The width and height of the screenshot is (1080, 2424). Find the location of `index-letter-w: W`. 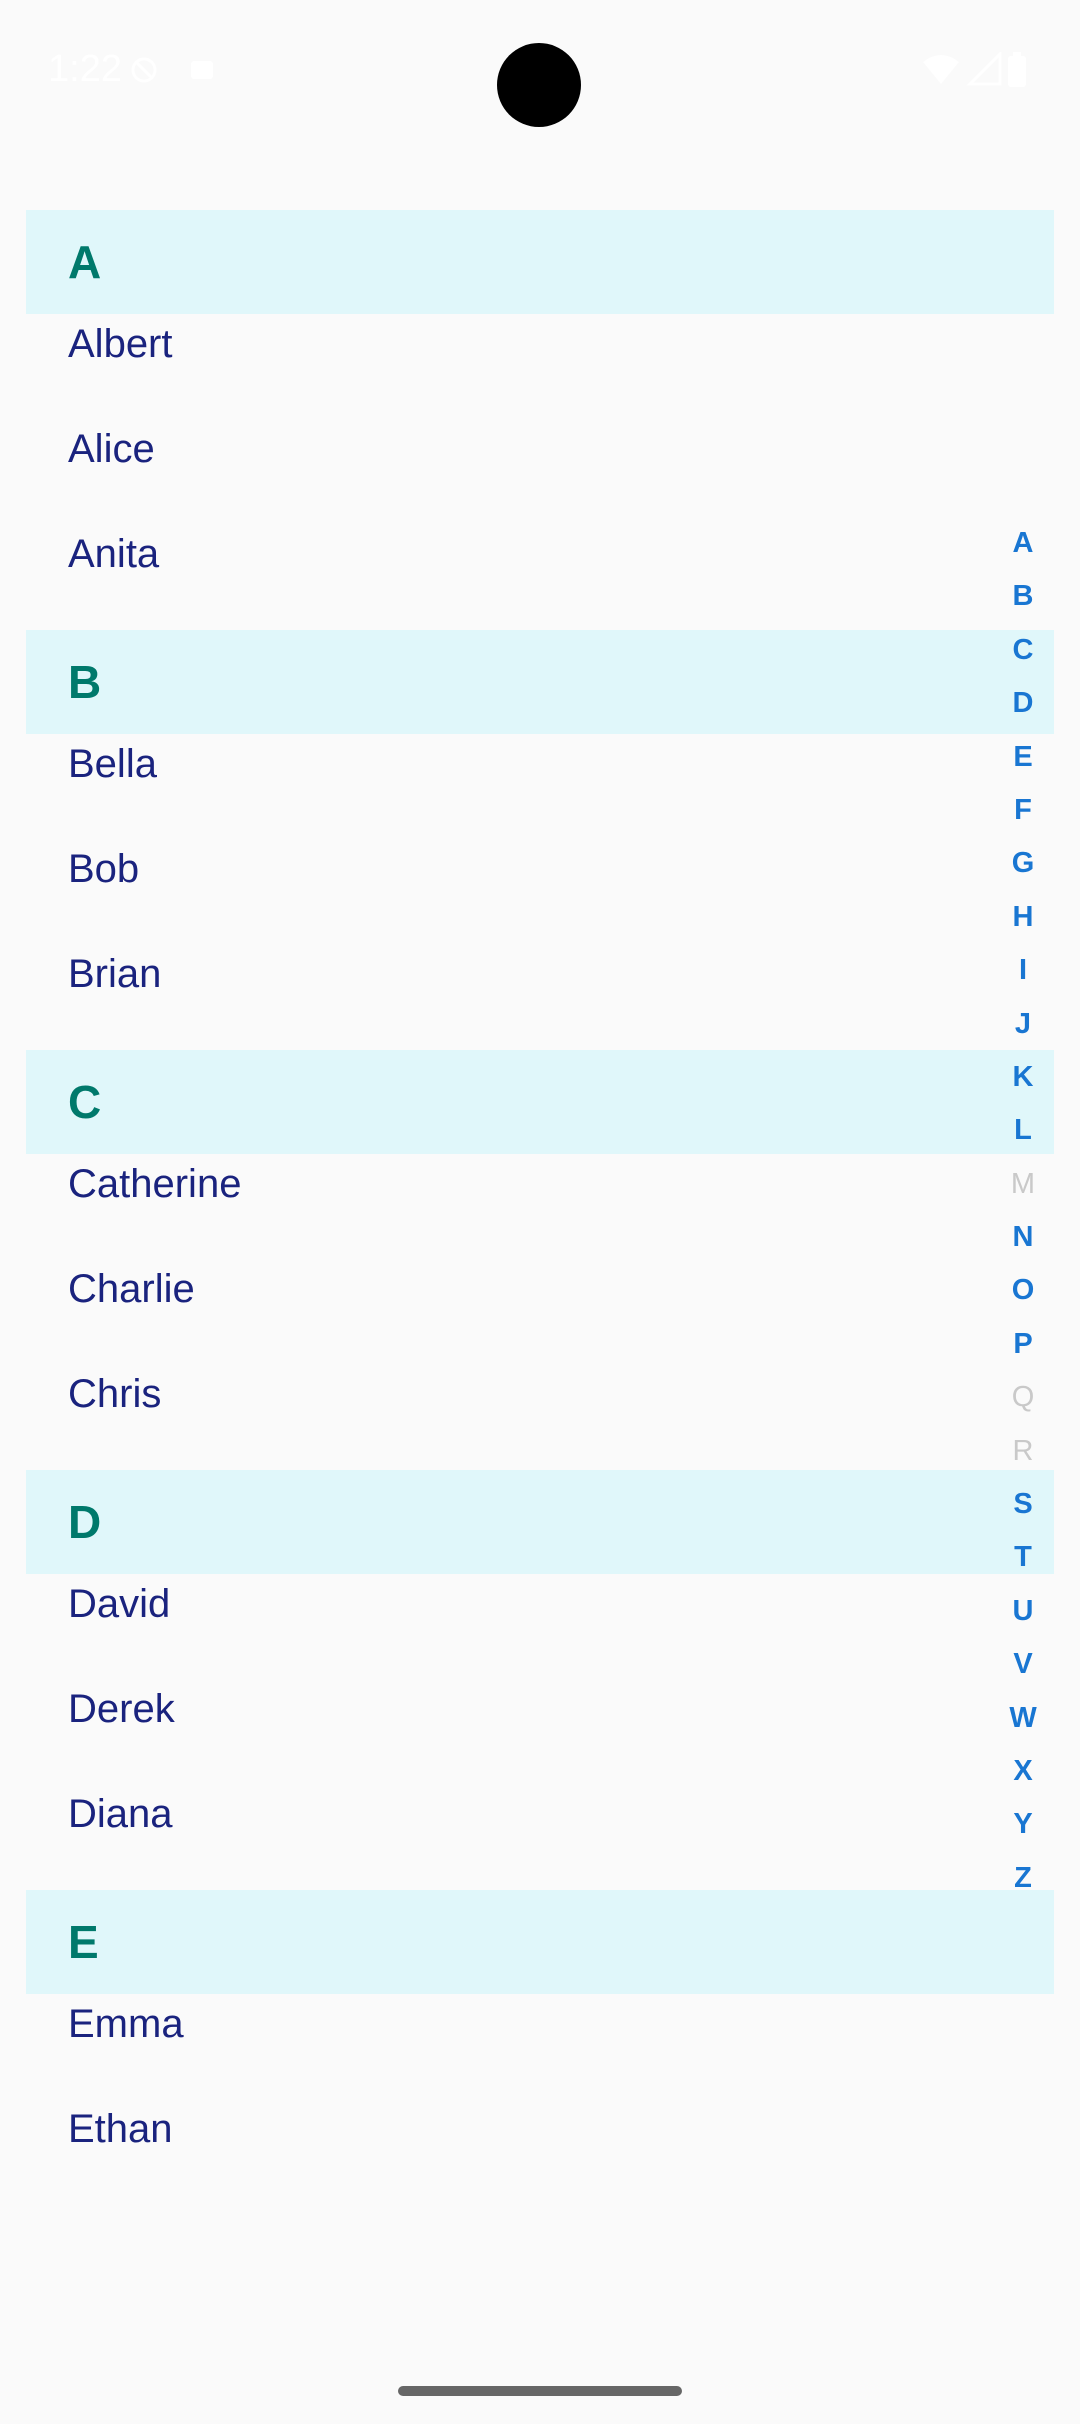

index-letter-w: W is located at coordinates (1023, 1718).